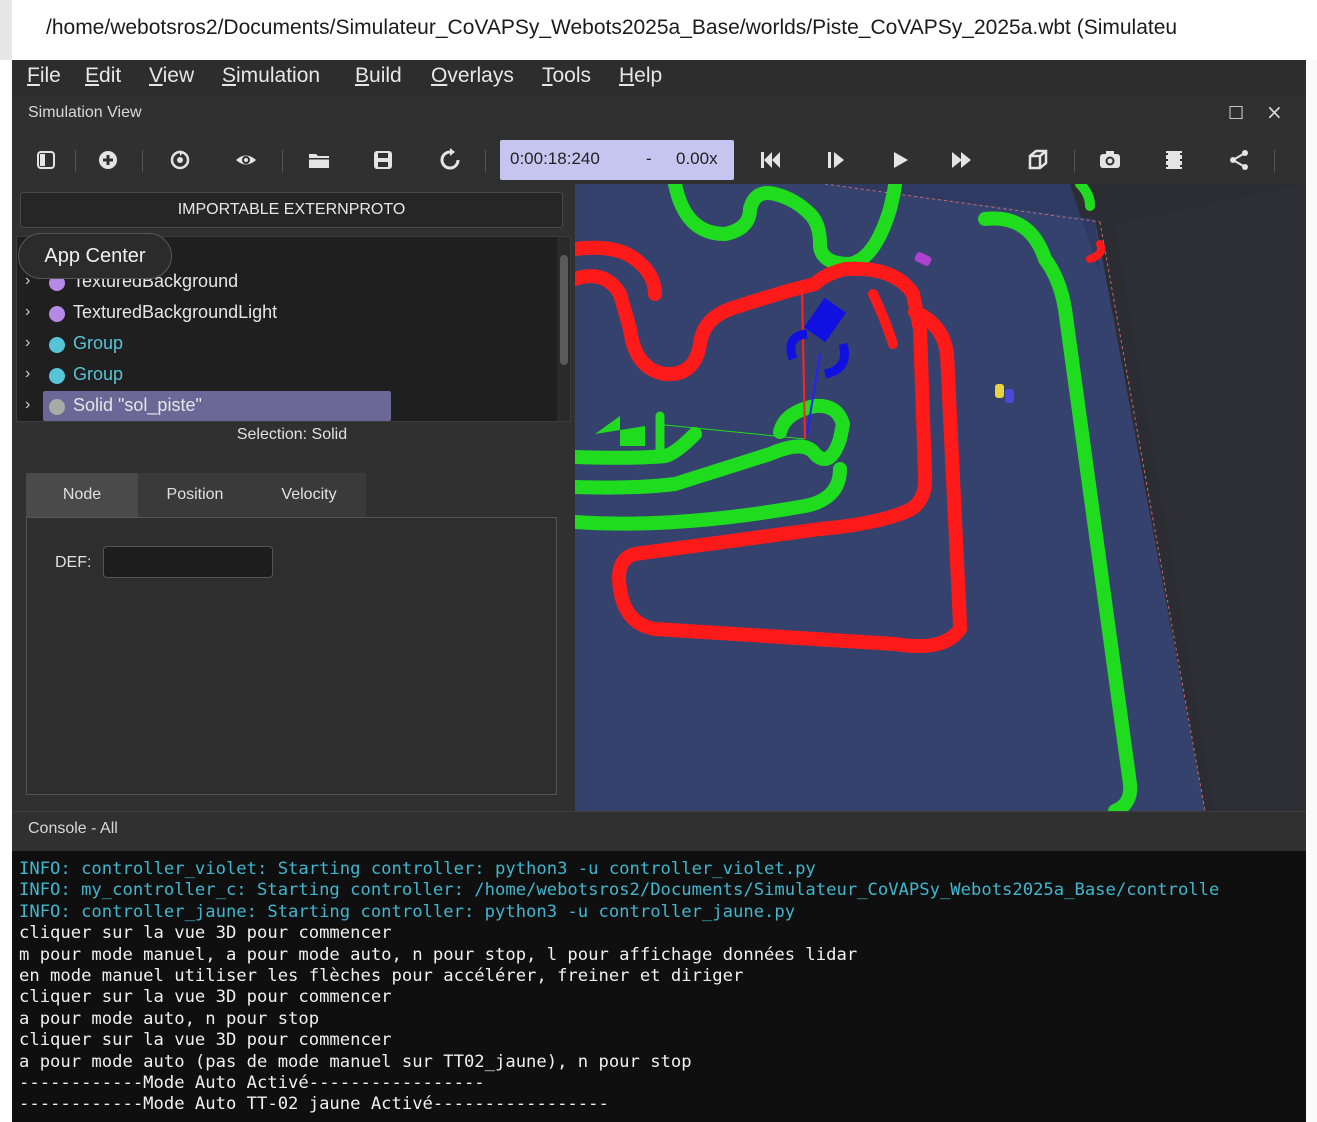  Describe the element at coordinates (188, 562) in the screenshot. I see `def-field` at that location.